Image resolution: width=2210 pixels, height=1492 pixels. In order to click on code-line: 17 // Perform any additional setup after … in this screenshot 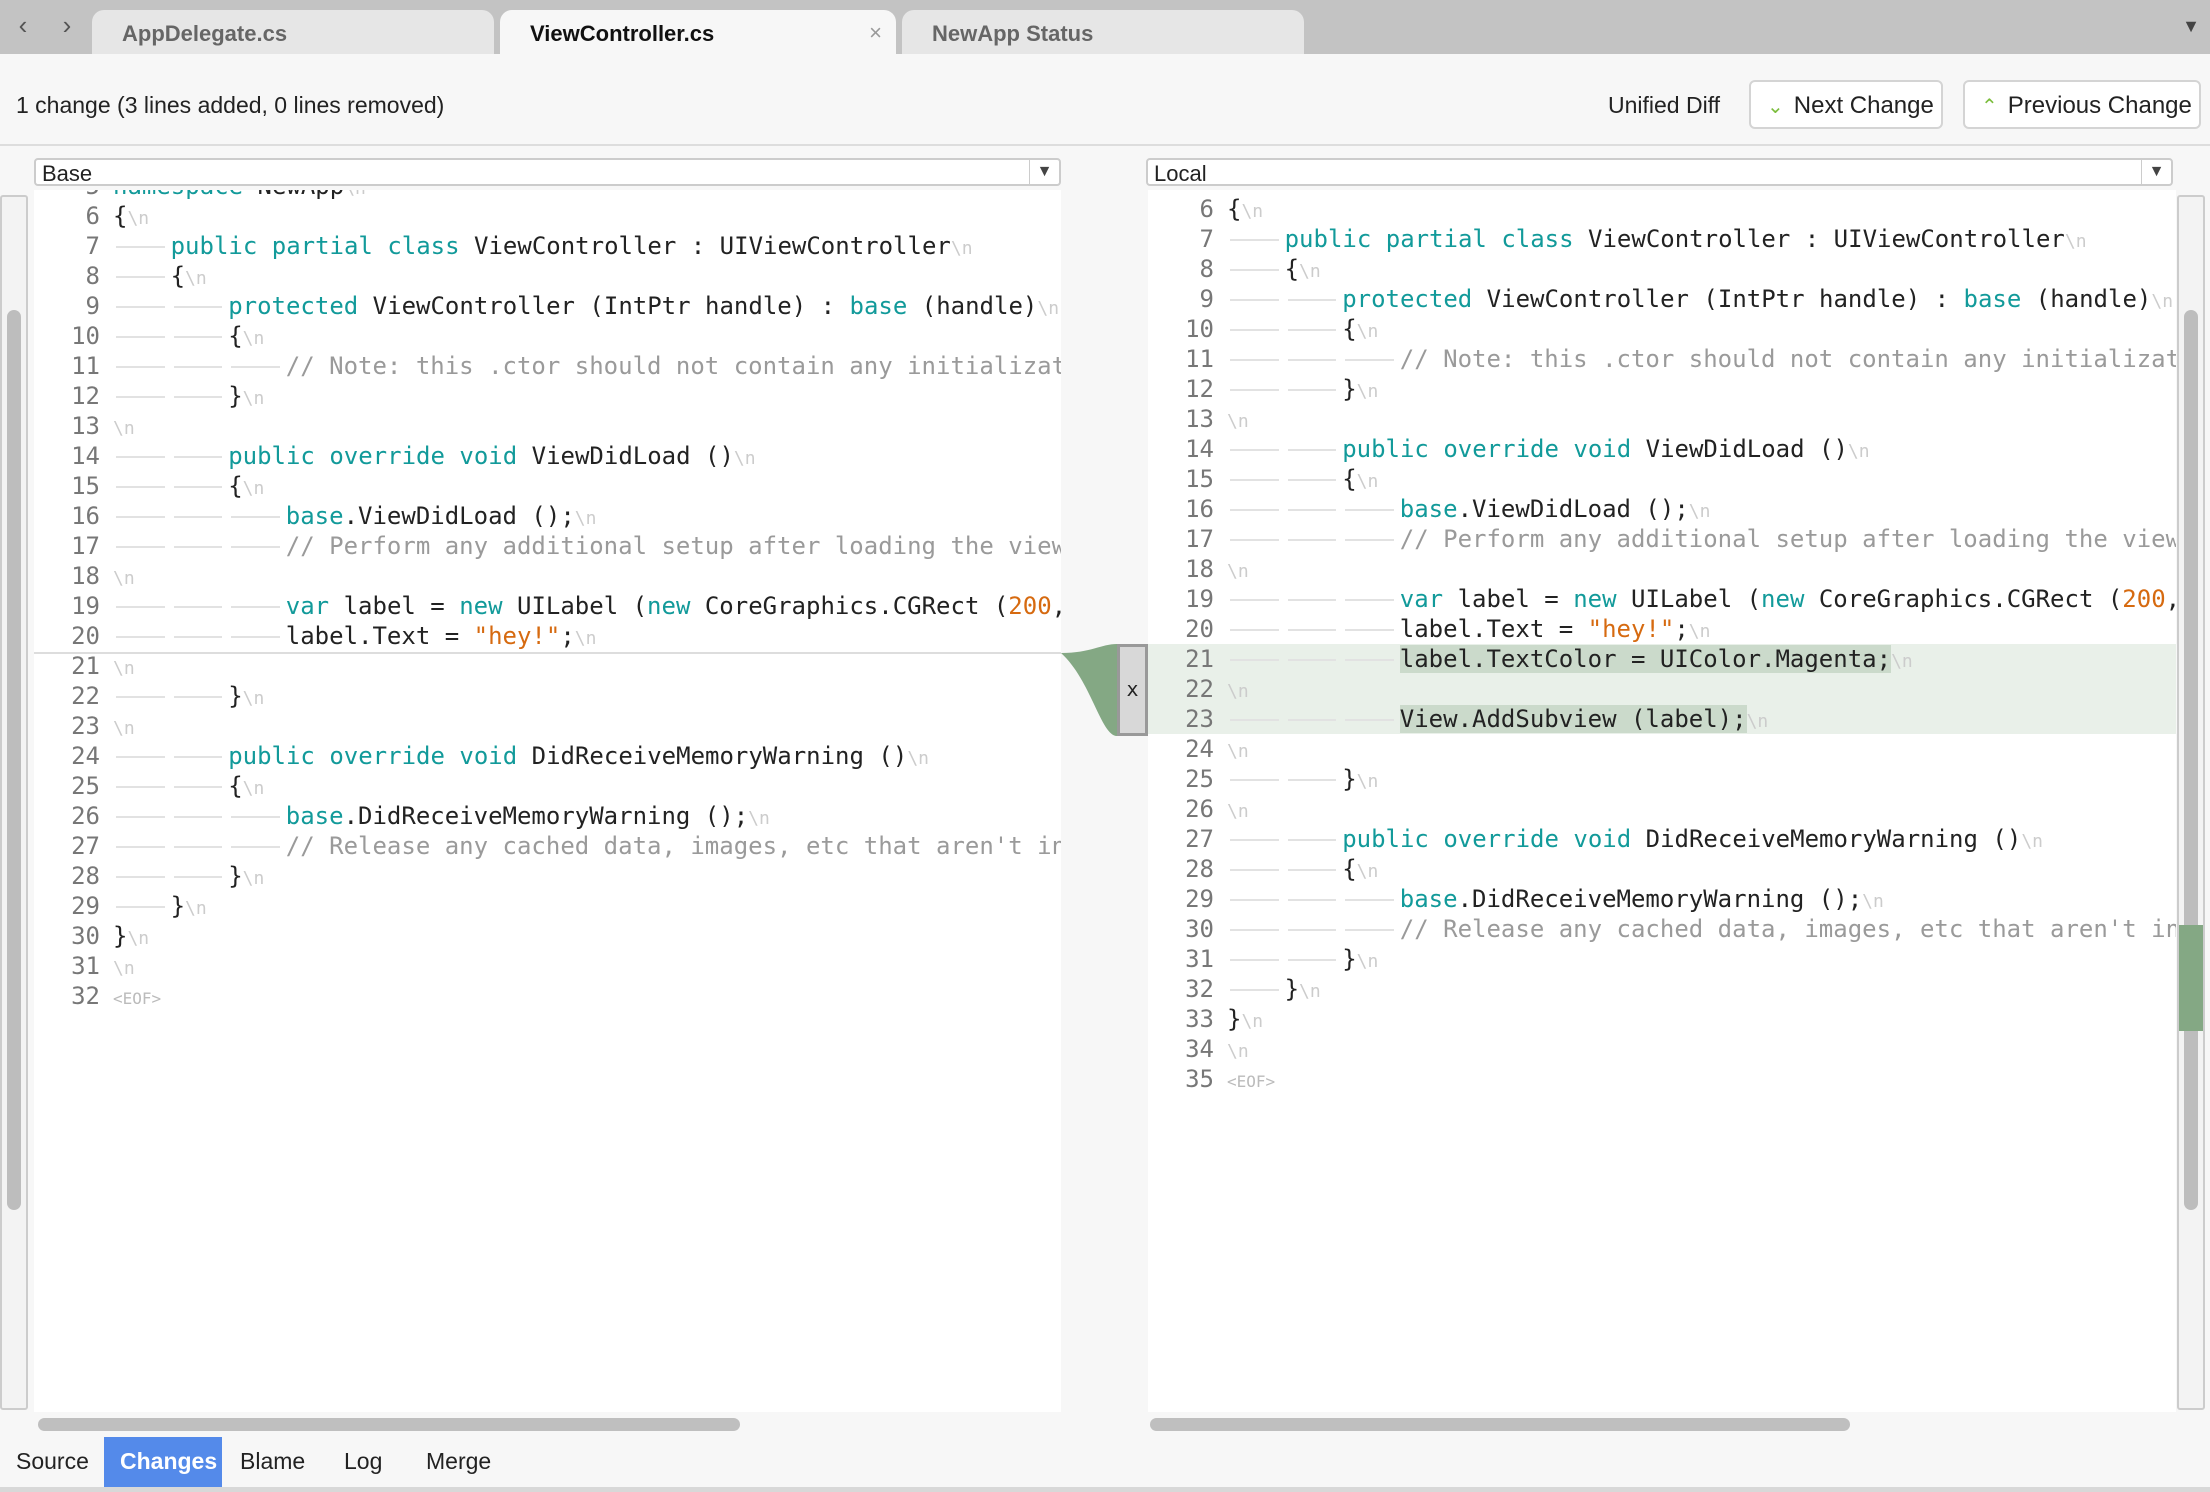, I will do `click(547, 546)`.